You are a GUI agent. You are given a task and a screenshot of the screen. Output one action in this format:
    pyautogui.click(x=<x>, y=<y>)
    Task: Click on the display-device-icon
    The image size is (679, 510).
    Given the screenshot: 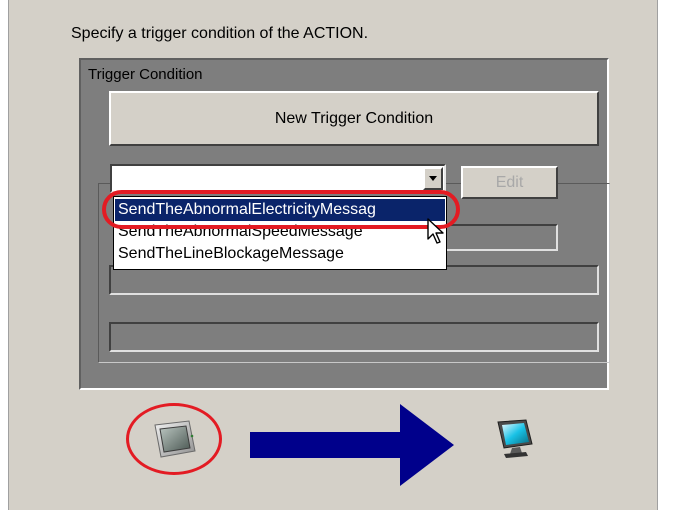 What is the action you would take?
    pyautogui.click(x=175, y=439)
    